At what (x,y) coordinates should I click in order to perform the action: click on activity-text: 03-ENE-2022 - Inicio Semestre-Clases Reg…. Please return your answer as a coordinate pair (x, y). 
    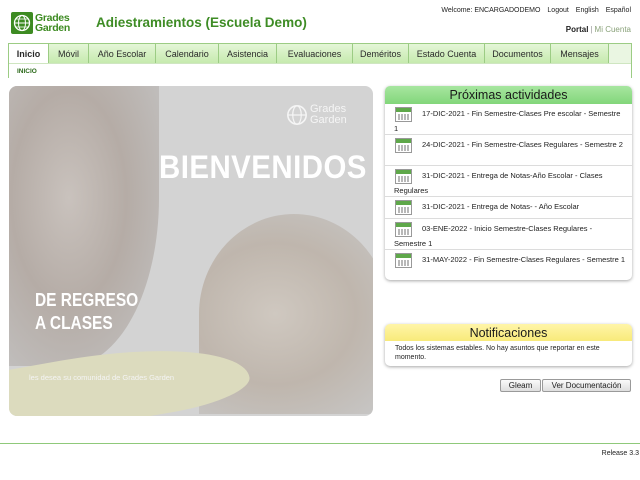
    Looking at the image, I should click on (493, 236).